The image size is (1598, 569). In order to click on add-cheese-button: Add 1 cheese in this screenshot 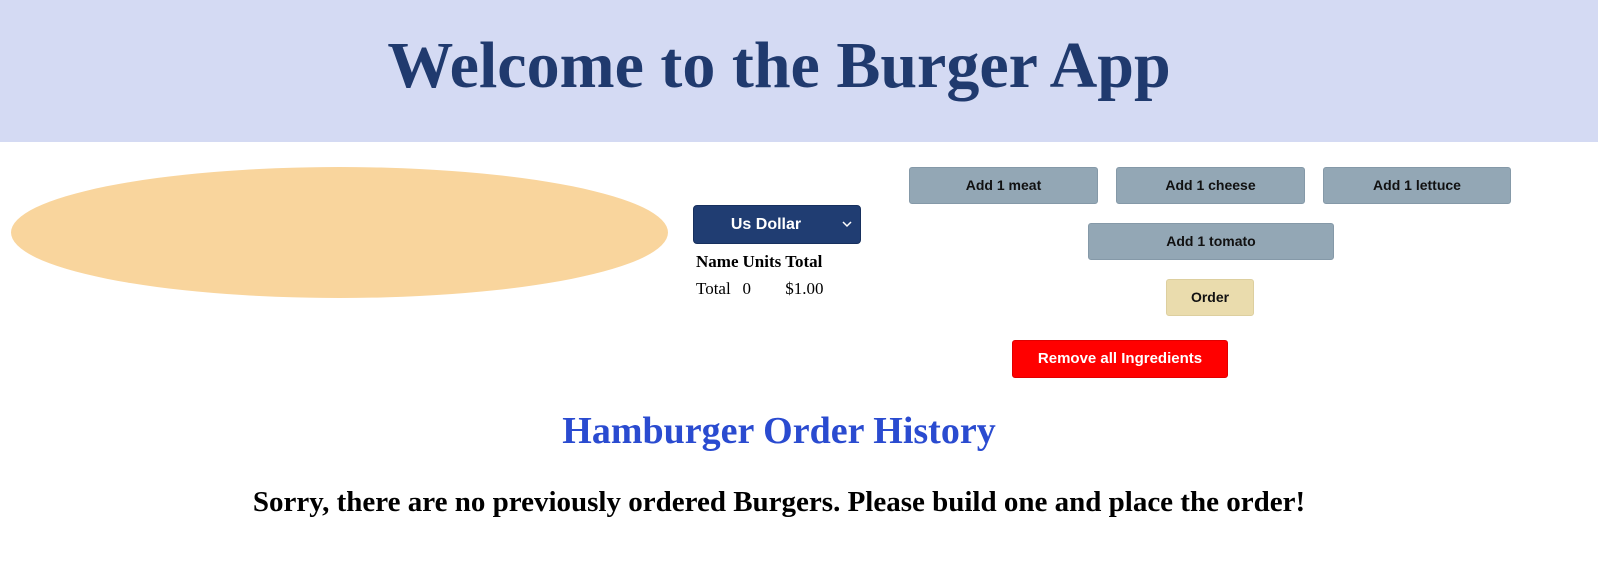, I will do `click(1210, 185)`.